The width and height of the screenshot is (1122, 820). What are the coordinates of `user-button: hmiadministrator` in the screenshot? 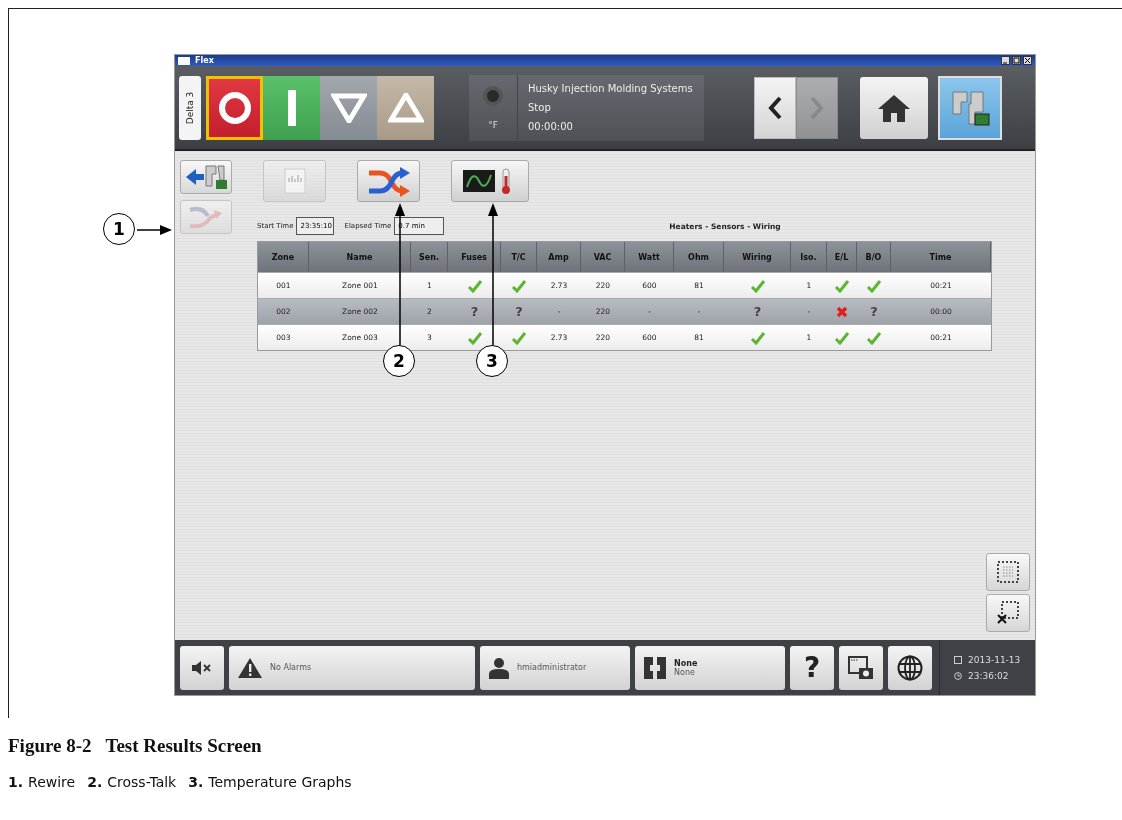 It's located at (555, 667).